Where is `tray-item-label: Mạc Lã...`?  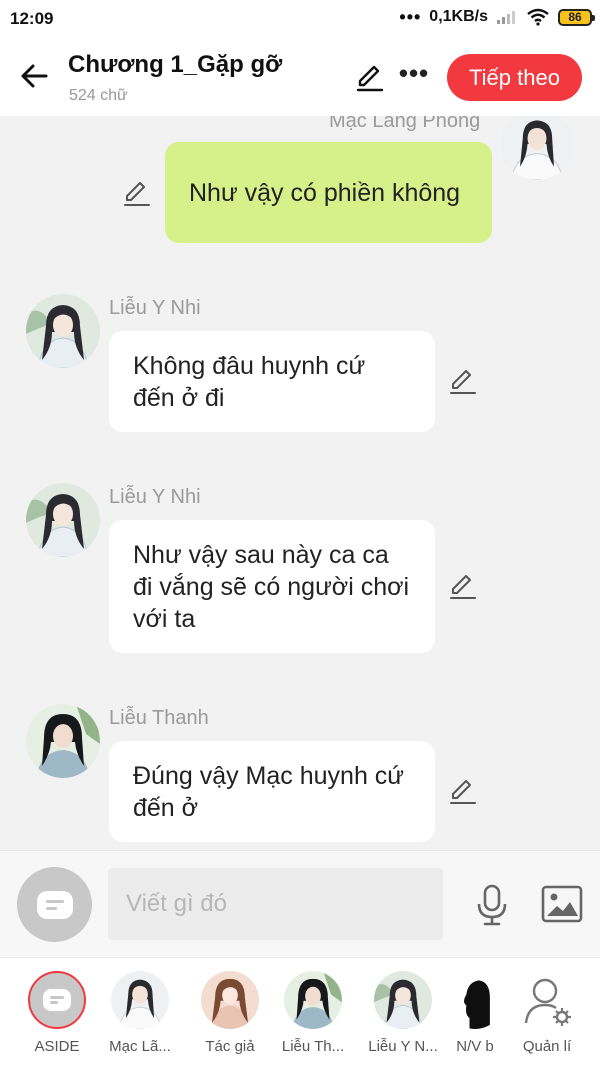
tray-item-label: Mạc Lã... is located at coordinates (140, 1046).